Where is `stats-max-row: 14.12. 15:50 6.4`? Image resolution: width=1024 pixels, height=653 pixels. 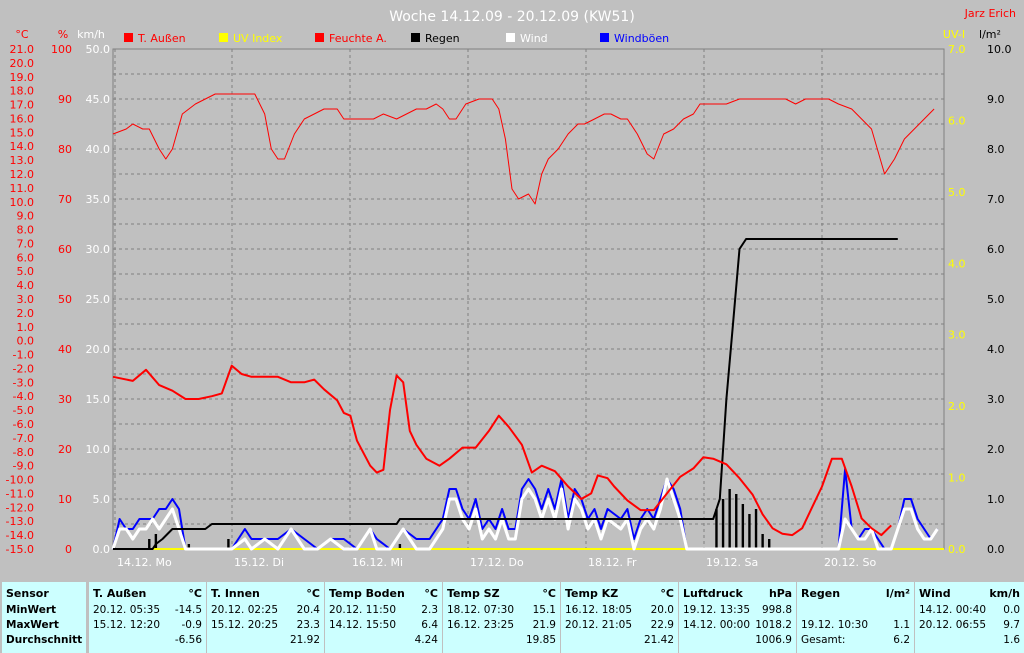
stats-max-row: 14.12. 15:50 6.4 is located at coordinates (383, 626).